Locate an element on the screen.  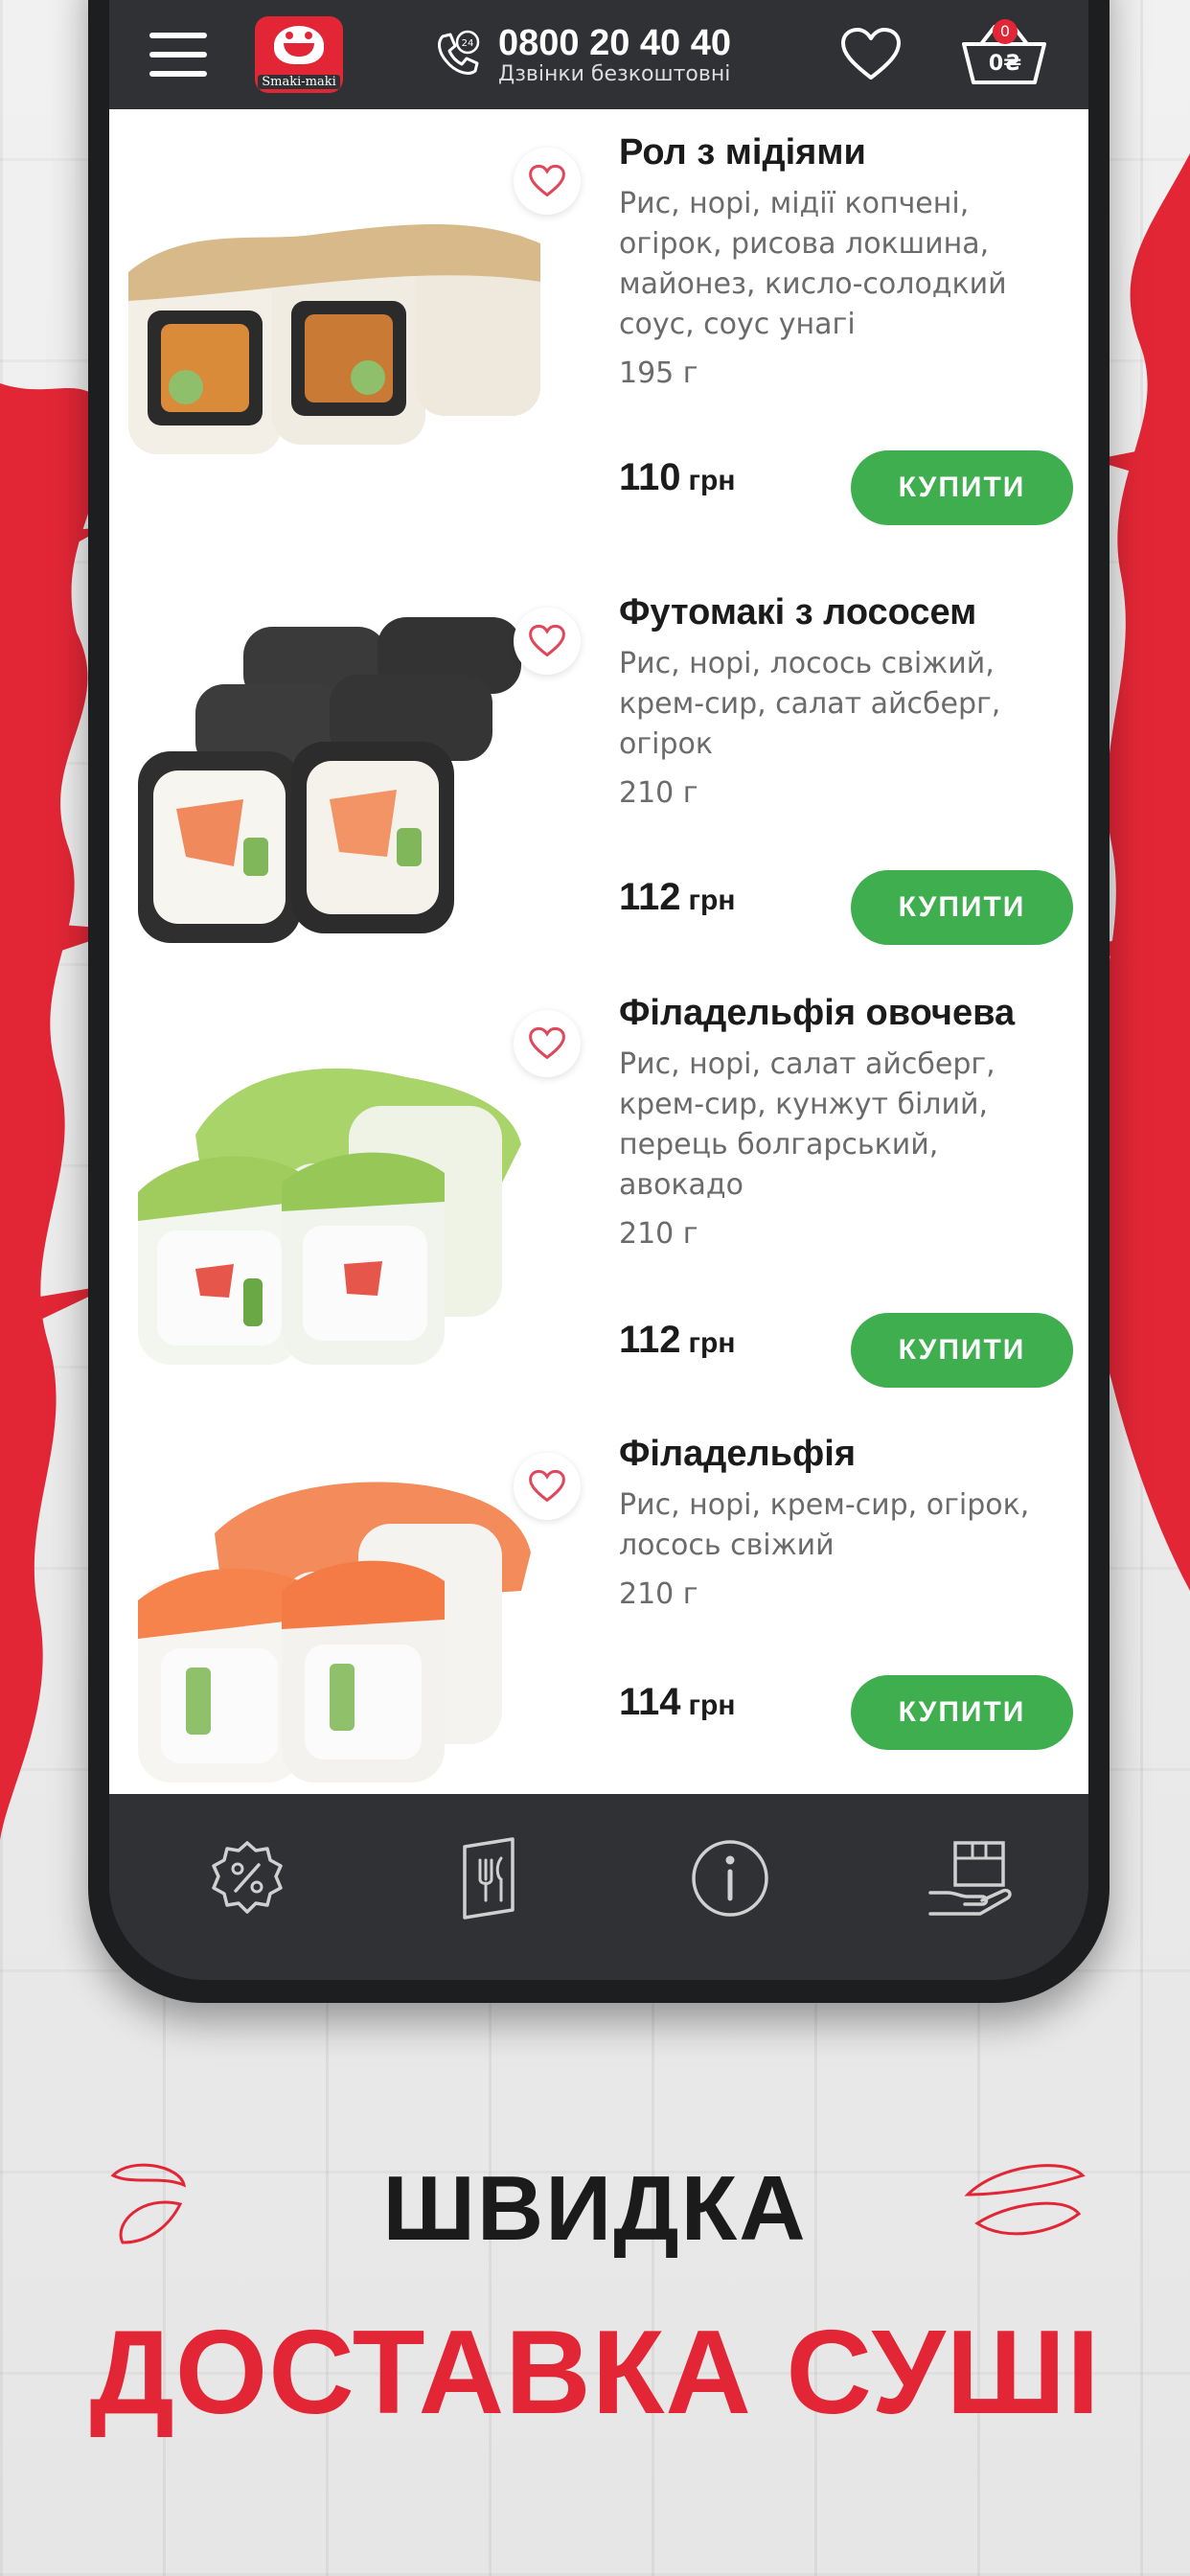
info-icon is located at coordinates (730, 1878).